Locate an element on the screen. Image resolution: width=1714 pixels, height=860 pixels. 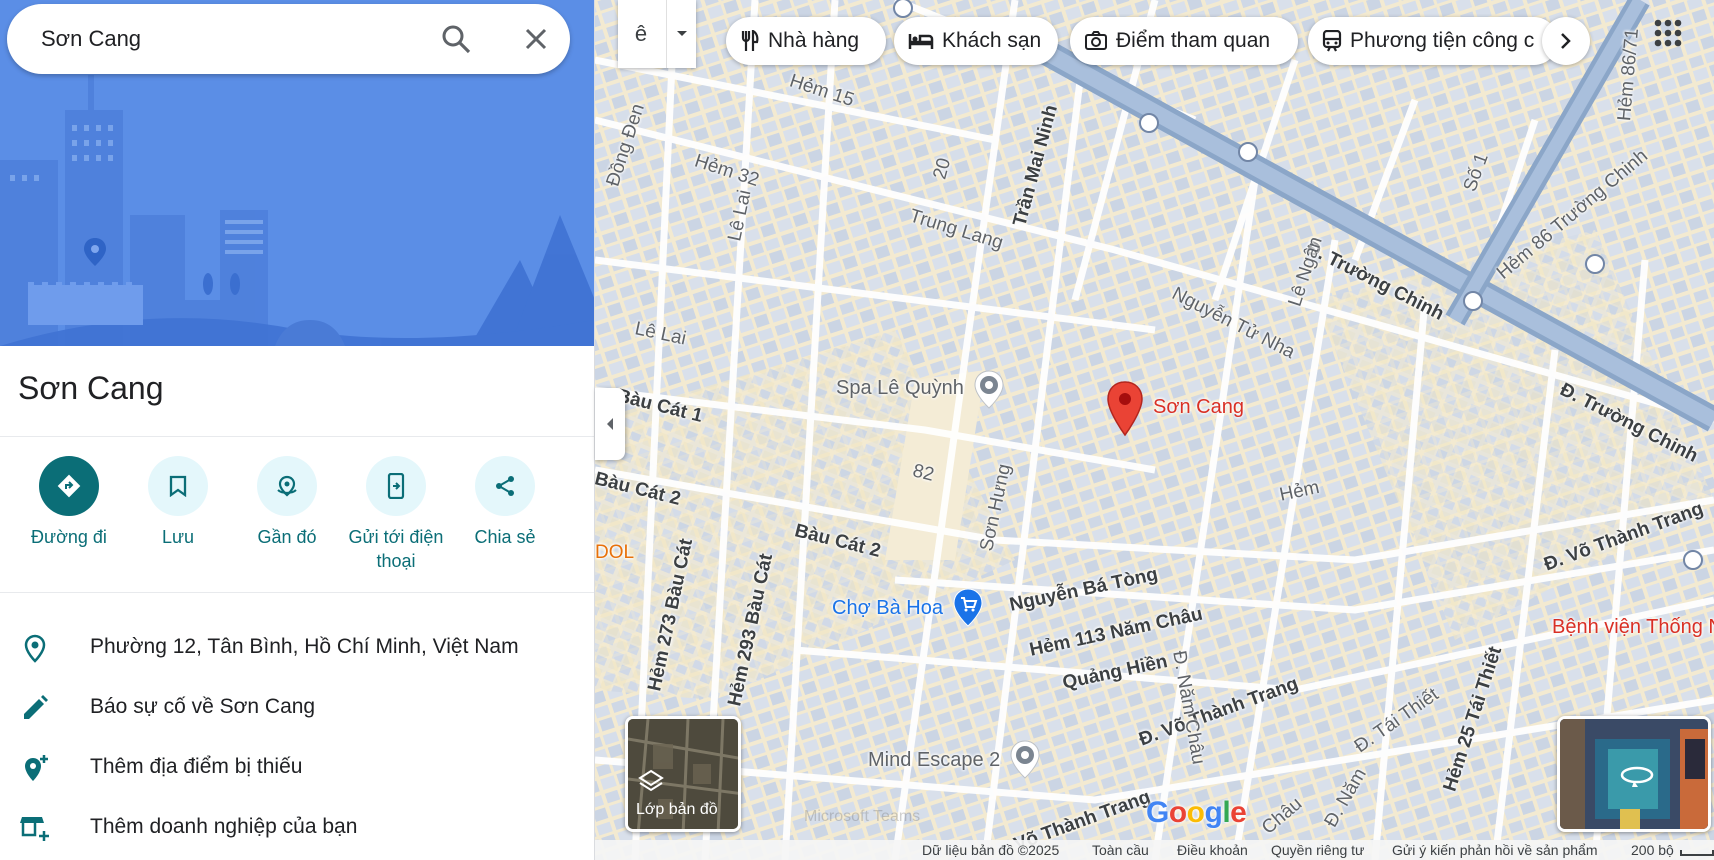
collapse-panel-button is located at coordinates (610, 424).